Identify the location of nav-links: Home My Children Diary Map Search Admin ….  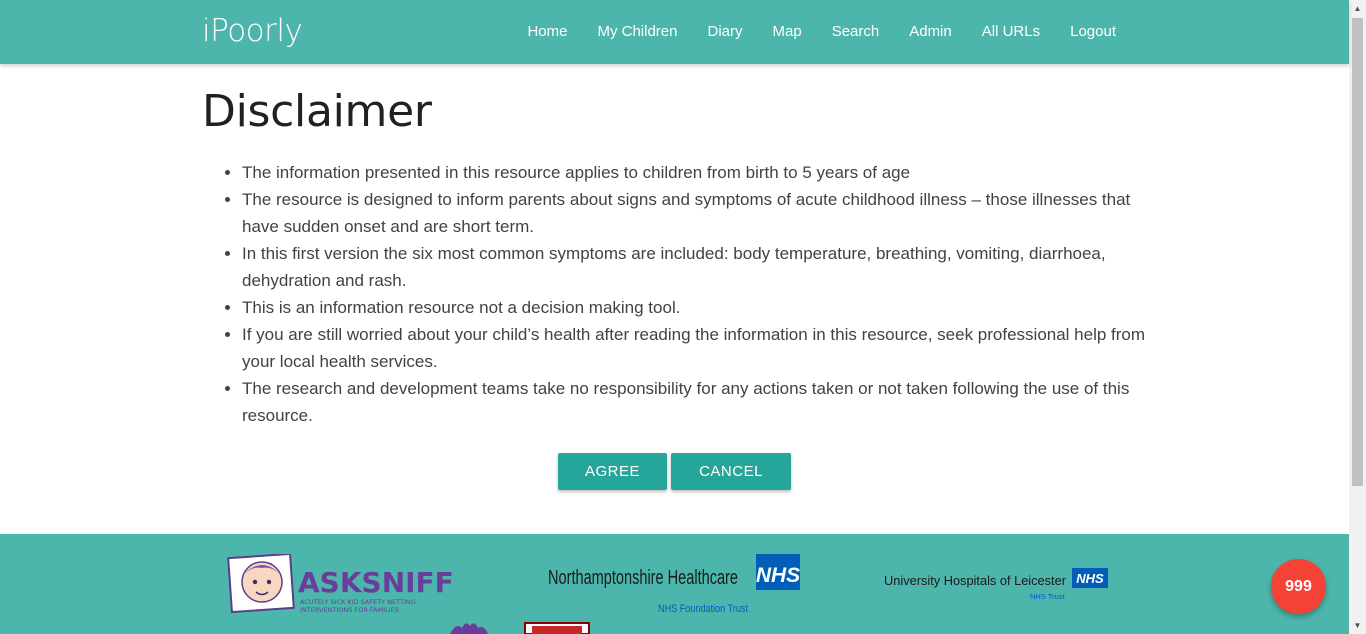
(821, 32).